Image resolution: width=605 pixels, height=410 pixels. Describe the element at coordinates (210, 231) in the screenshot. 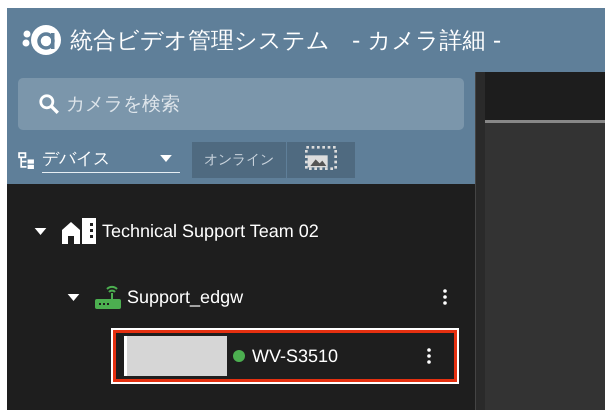

I see `tree-item-label: Technical Support Team 02` at that location.